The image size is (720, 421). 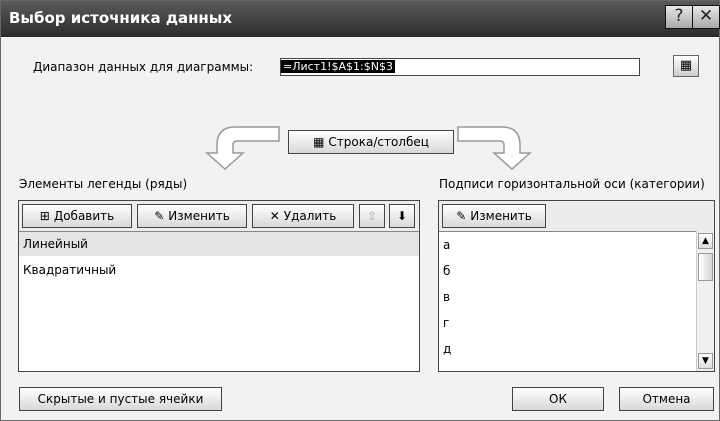 I want to click on scroll-up-icon: ▲, so click(x=705, y=241).